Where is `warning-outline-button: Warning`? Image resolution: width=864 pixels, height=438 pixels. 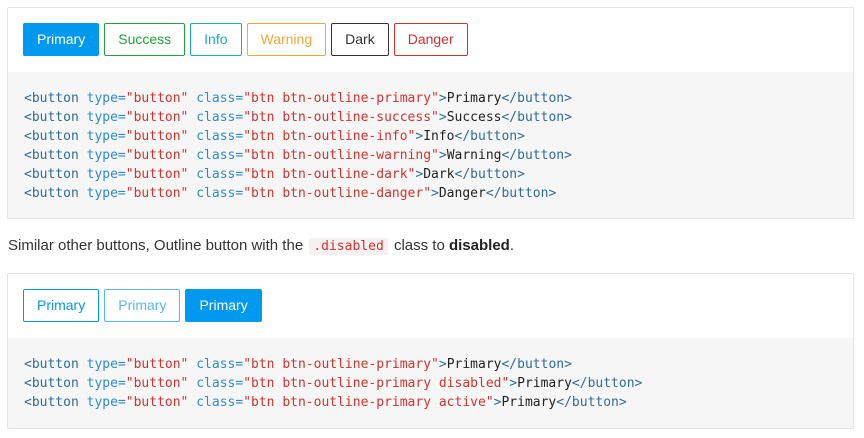
warning-outline-button: Warning is located at coordinates (286, 39).